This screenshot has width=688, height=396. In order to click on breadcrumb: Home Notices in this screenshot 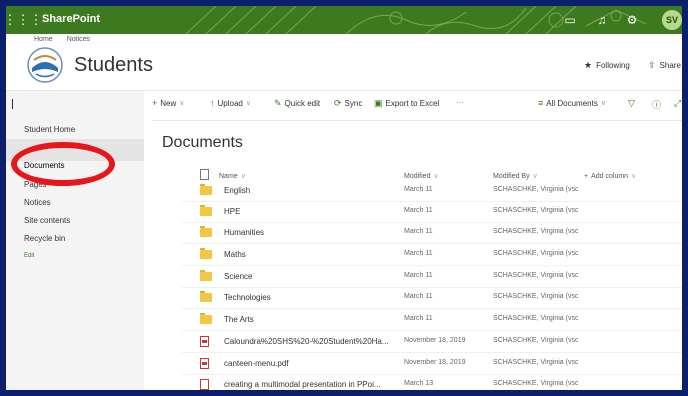, I will do `click(62, 39)`.